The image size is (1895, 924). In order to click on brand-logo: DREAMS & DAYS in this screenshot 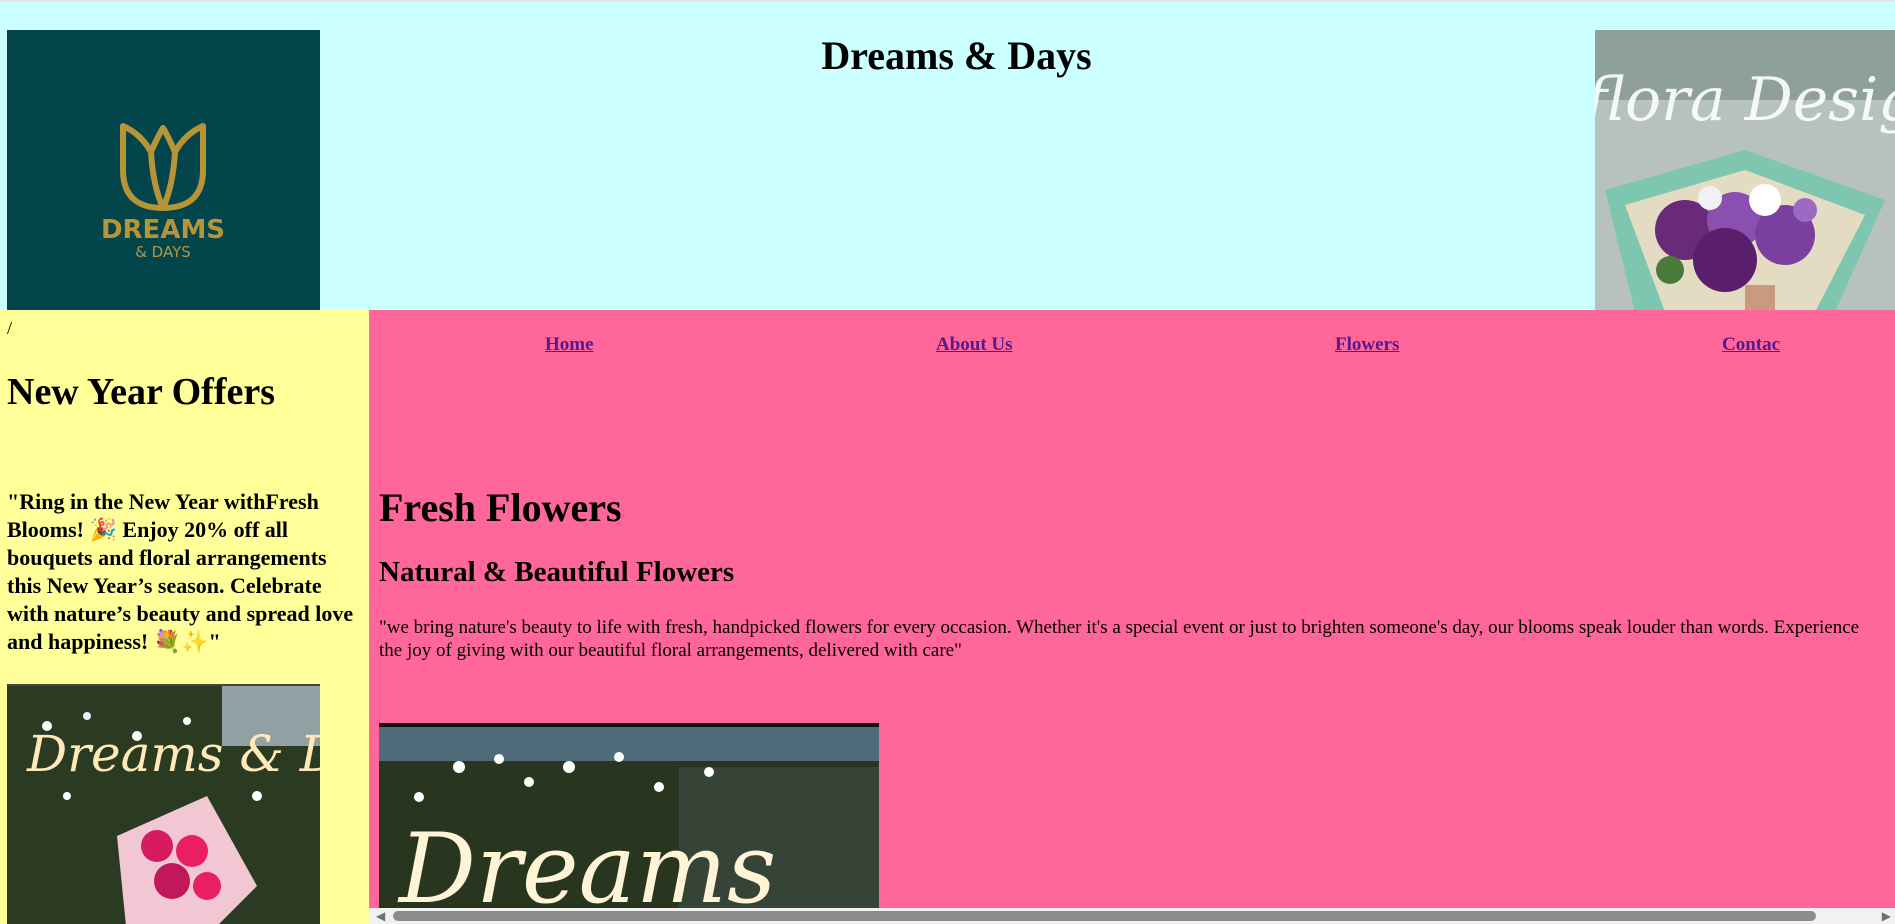, I will do `click(163, 171)`.